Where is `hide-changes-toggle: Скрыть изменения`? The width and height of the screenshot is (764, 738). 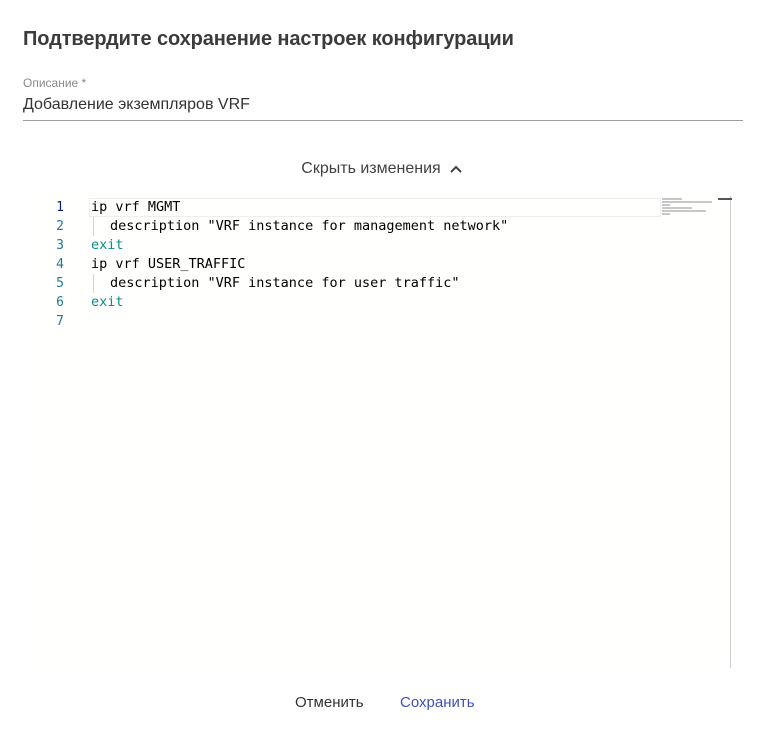 hide-changes-toggle: Скрыть изменения is located at coordinates (382, 169).